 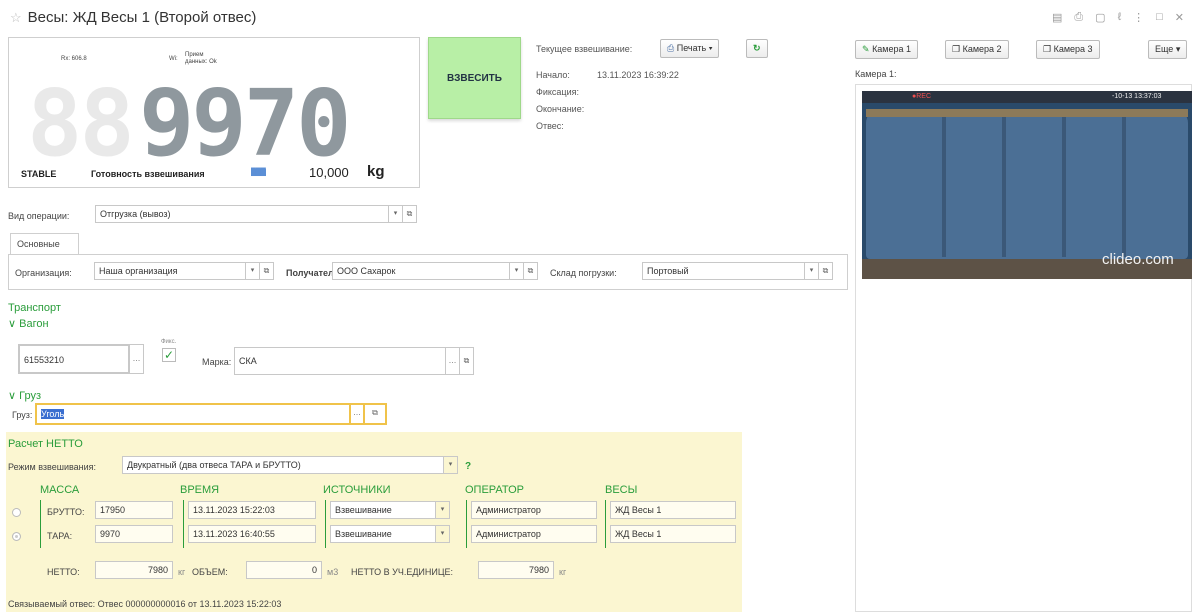 I want to click on preview-icon: ▢, so click(x=1100, y=17).